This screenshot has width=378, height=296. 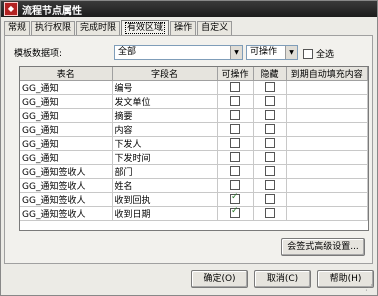 I want to click on select-all-checkbox: 全选, so click(x=318, y=53).